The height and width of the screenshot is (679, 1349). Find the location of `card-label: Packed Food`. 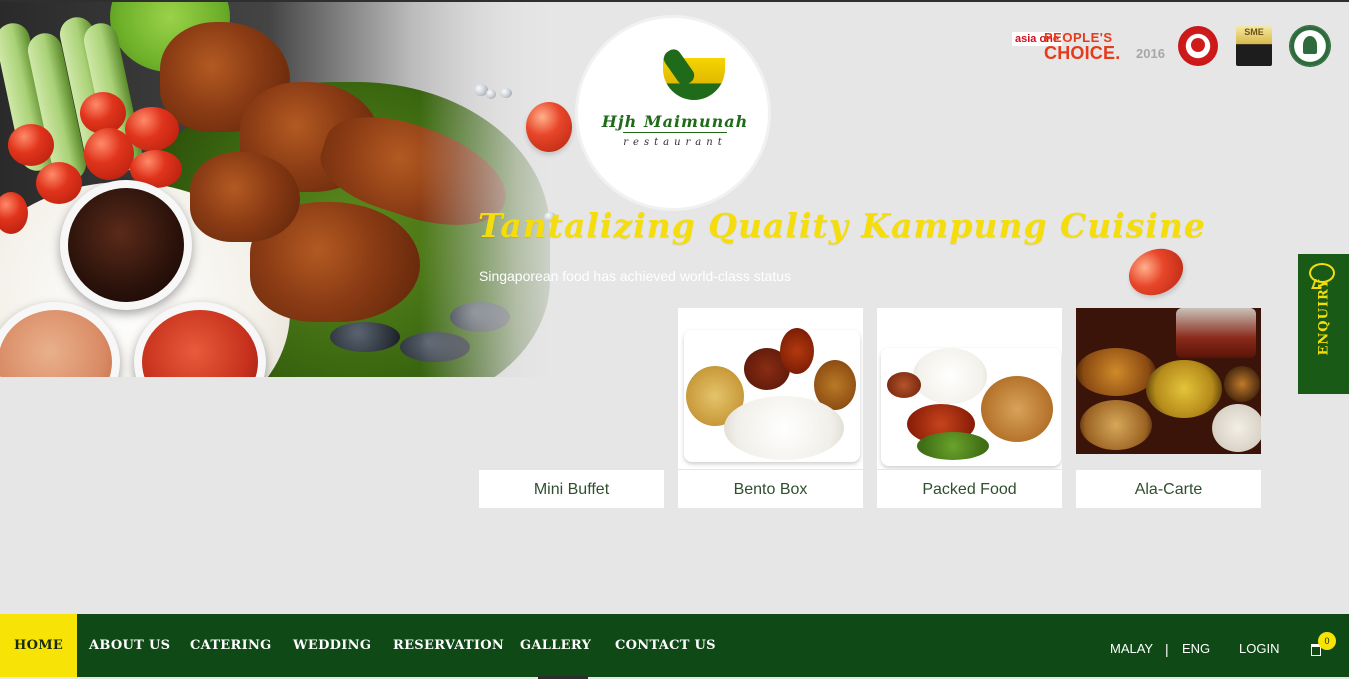

card-label: Packed Food is located at coordinates (969, 488).